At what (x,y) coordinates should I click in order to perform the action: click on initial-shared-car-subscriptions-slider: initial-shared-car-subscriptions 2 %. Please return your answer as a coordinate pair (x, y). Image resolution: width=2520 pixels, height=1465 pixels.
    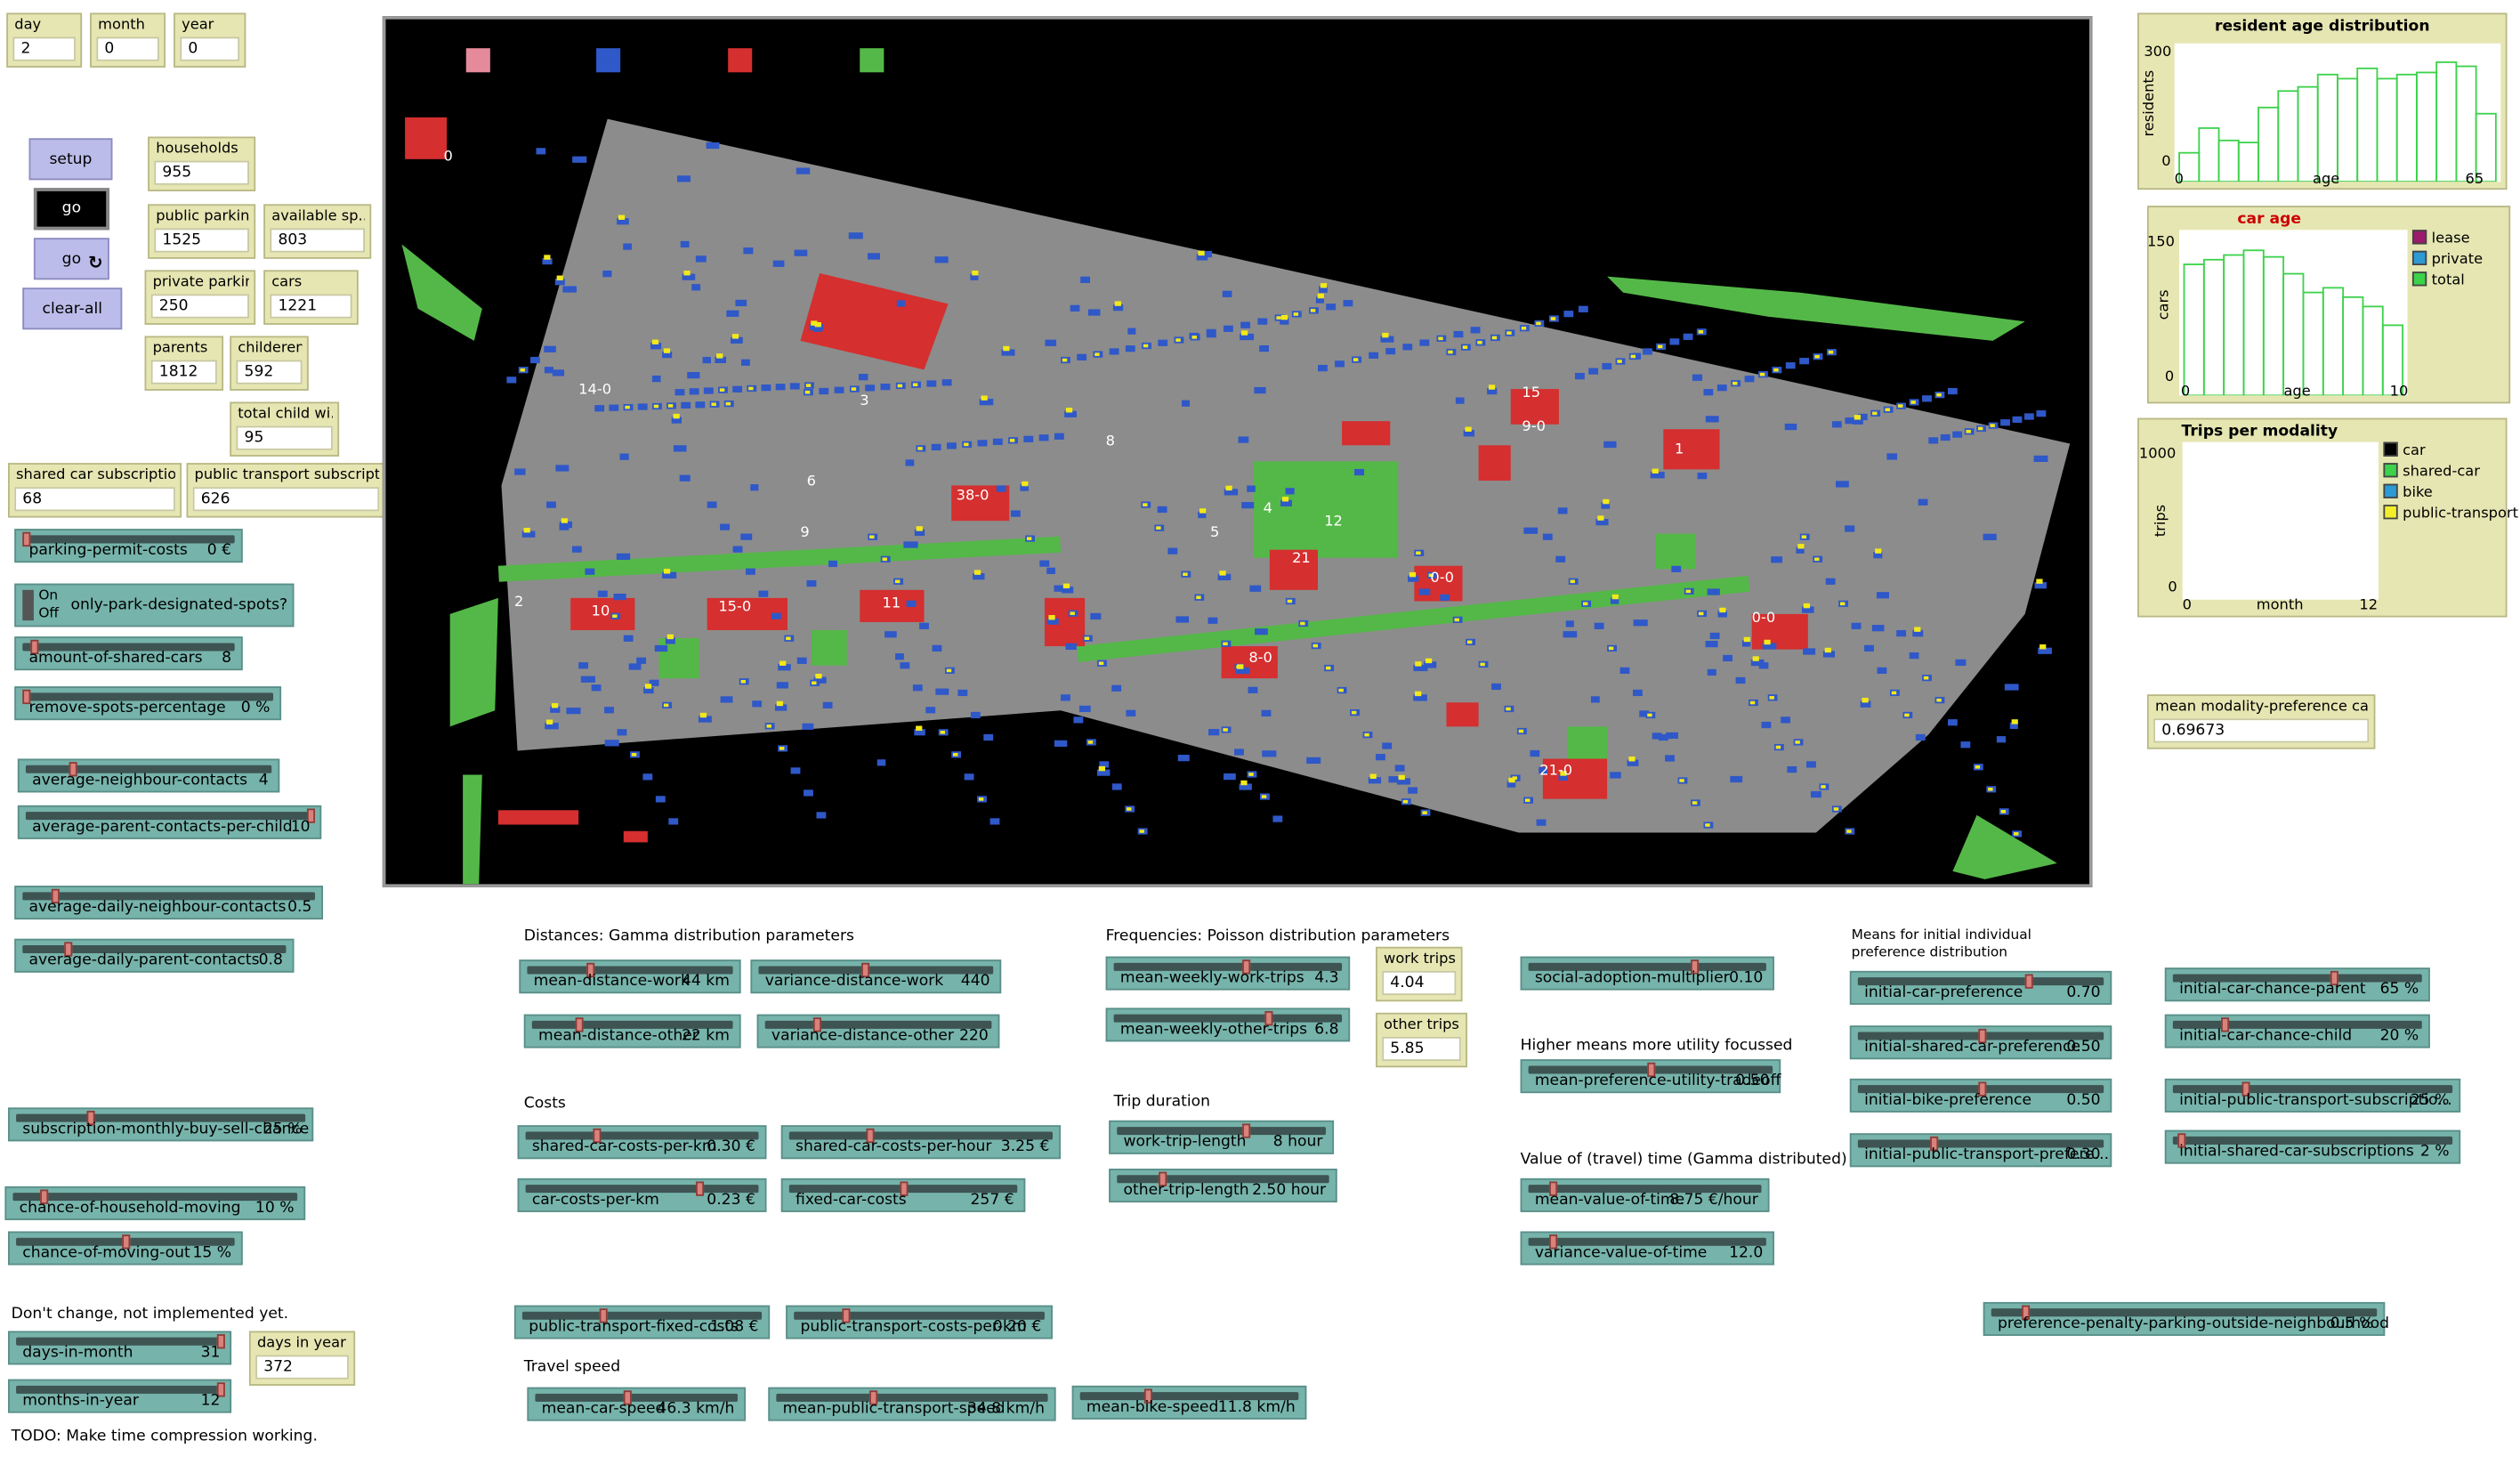
    Looking at the image, I should click on (2312, 1146).